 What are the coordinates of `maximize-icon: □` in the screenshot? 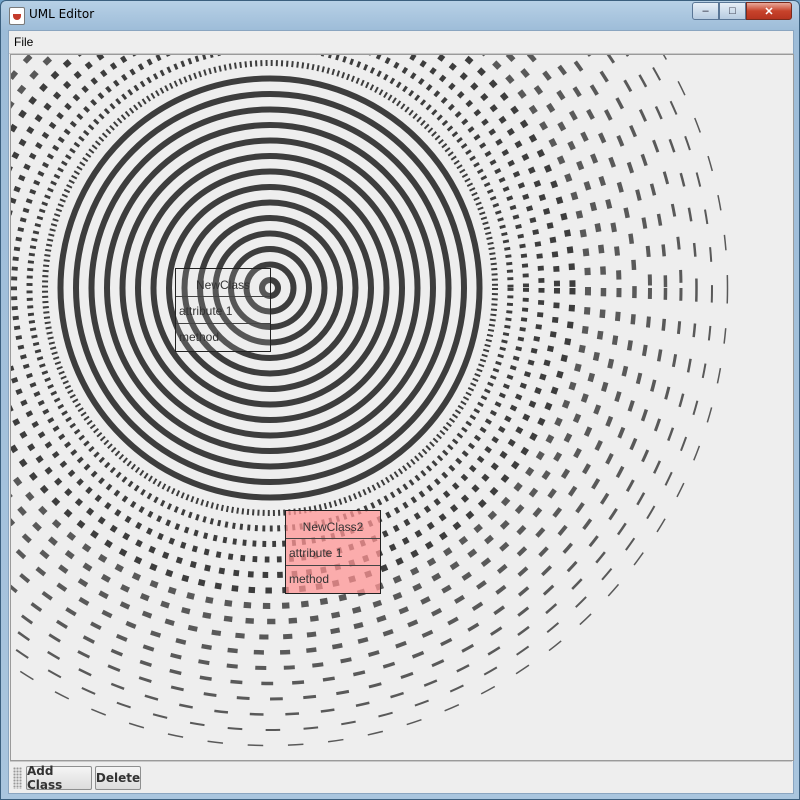 It's located at (732, 11).